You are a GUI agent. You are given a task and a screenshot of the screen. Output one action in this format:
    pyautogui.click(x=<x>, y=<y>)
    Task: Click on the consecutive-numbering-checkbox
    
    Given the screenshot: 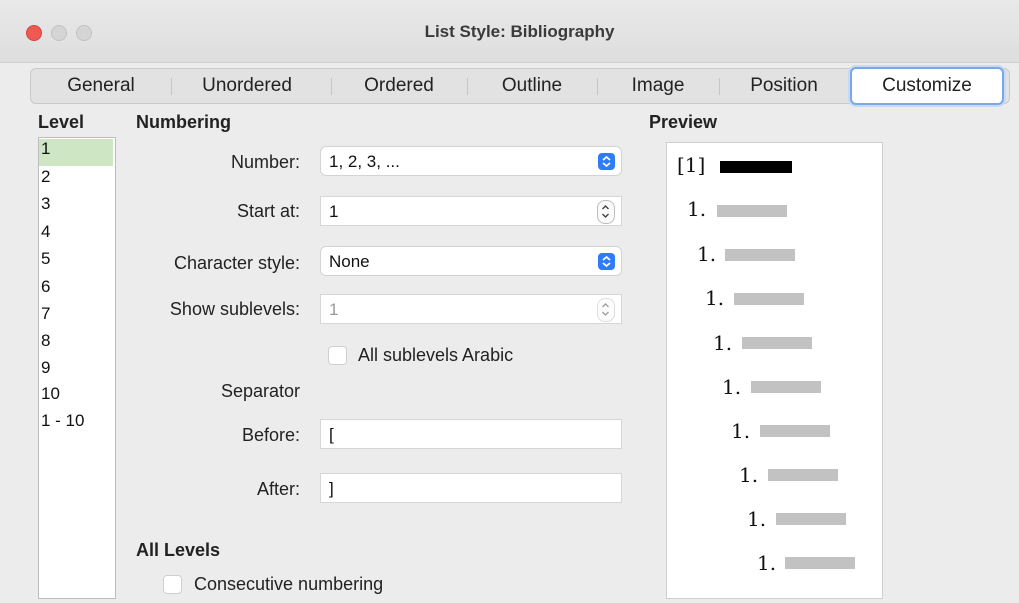 What is the action you would take?
    pyautogui.click(x=172, y=584)
    